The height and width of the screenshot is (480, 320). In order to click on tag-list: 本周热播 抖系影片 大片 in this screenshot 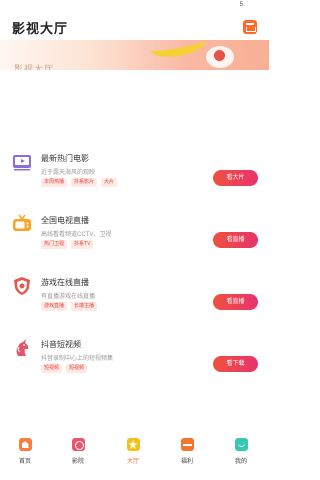, I will do `click(79, 182)`.